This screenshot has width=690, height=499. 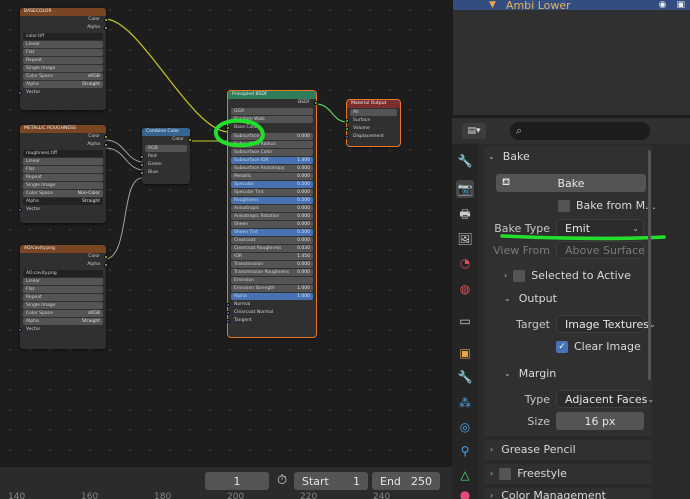 What do you see at coordinates (406, 481) in the screenshot?
I see `end-frame-field: End 250` at bounding box center [406, 481].